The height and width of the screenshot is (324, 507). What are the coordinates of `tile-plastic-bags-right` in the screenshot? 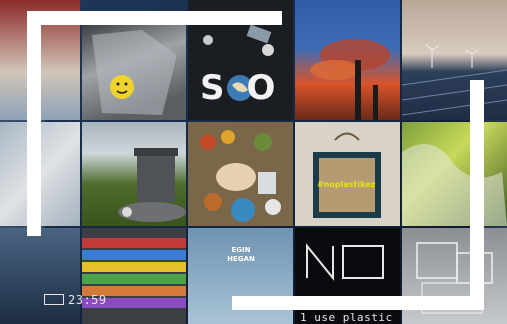 It's located at (454, 174).